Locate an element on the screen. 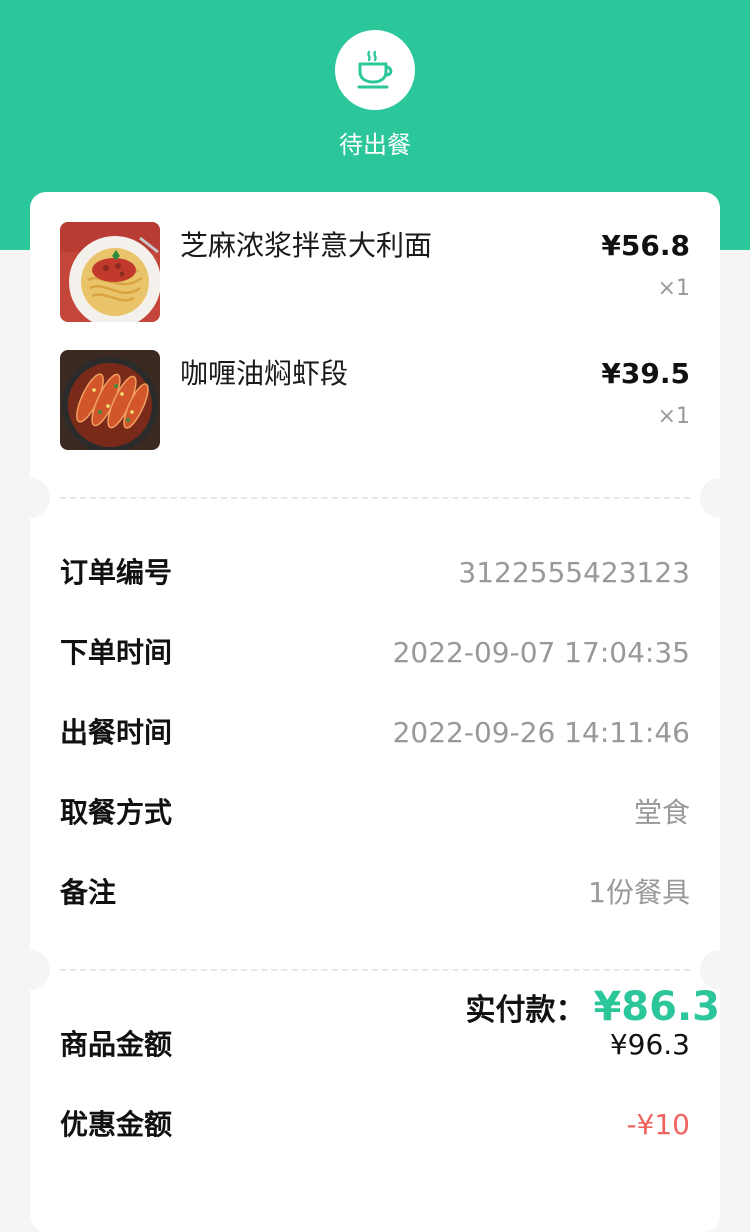  pickup-method-label: 取餐方式 is located at coordinates (116, 812).